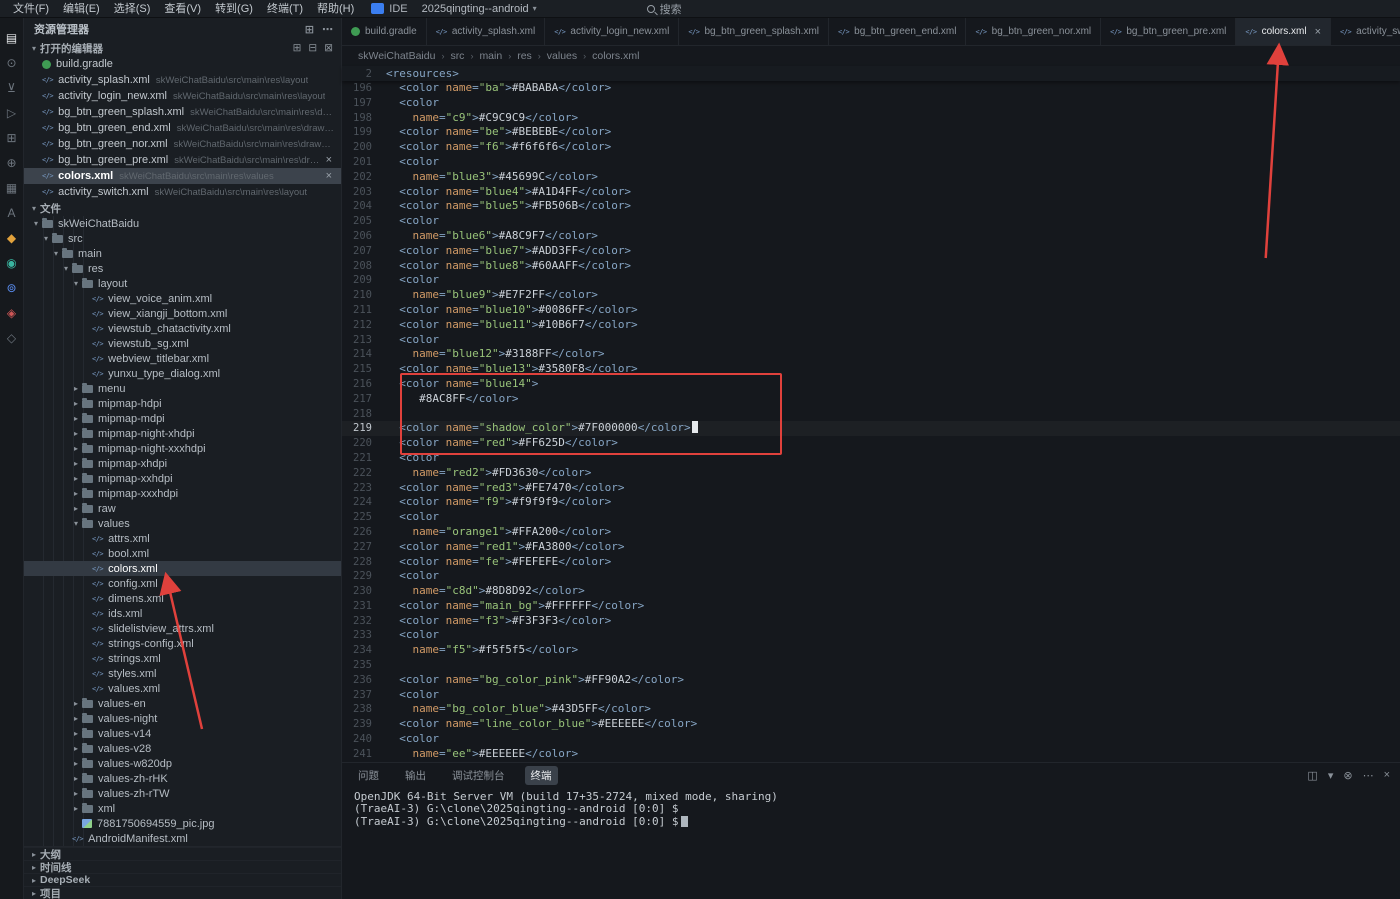  I want to click on breadcrumb-item: skWeiChatBaidu, so click(396, 56).